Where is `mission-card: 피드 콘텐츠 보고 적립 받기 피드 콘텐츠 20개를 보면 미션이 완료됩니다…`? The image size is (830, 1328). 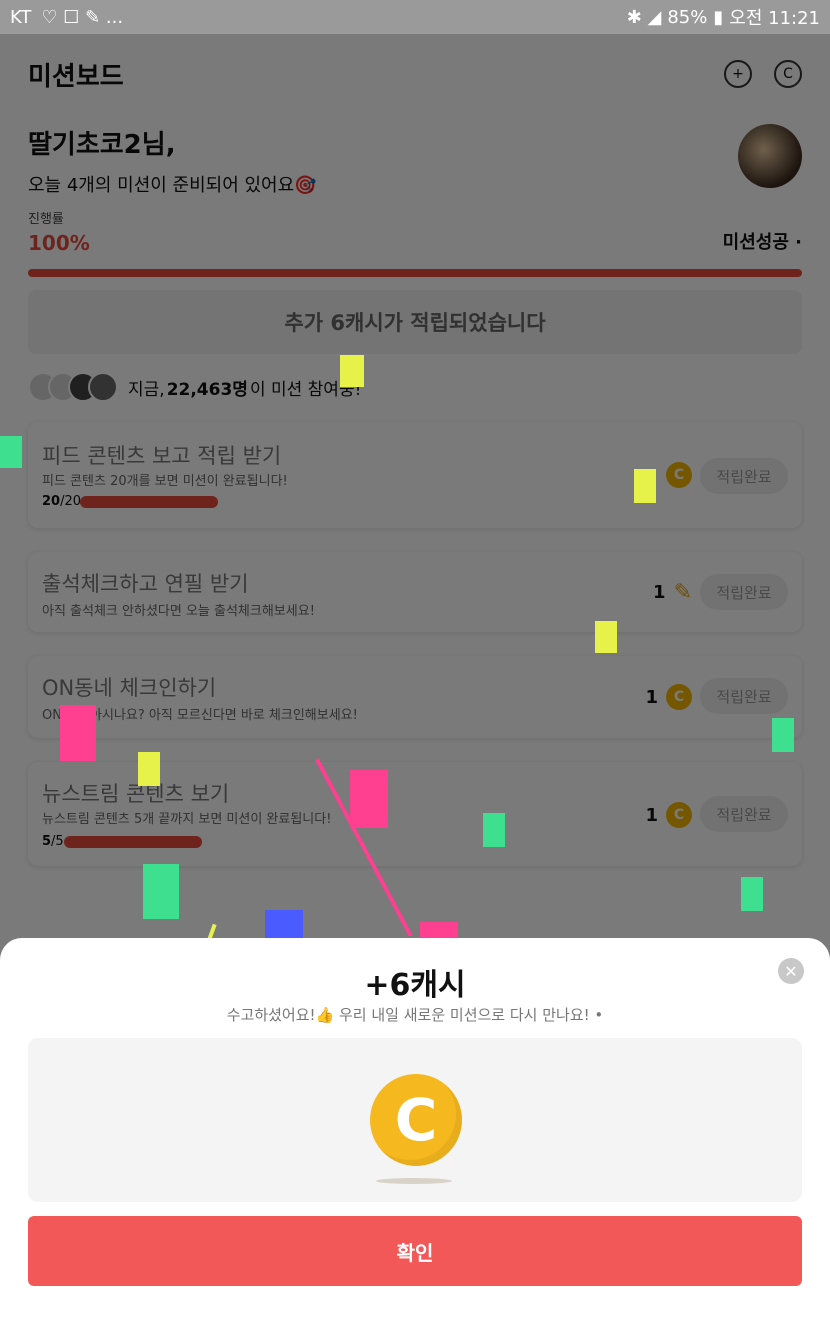 mission-card: 피드 콘텐츠 보고 적립 받기 피드 콘텐츠 20개를 보면 미션이 완료됩니다… is located at coordinates (415, 475).